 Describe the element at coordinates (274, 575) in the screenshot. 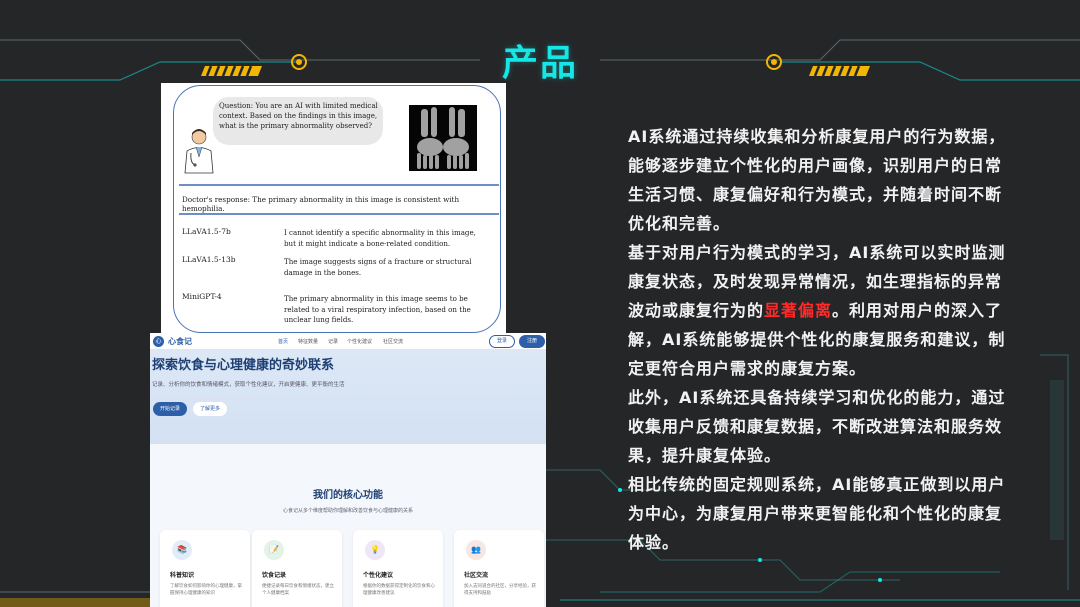

I see `card-title: 饮食记录` at that location.